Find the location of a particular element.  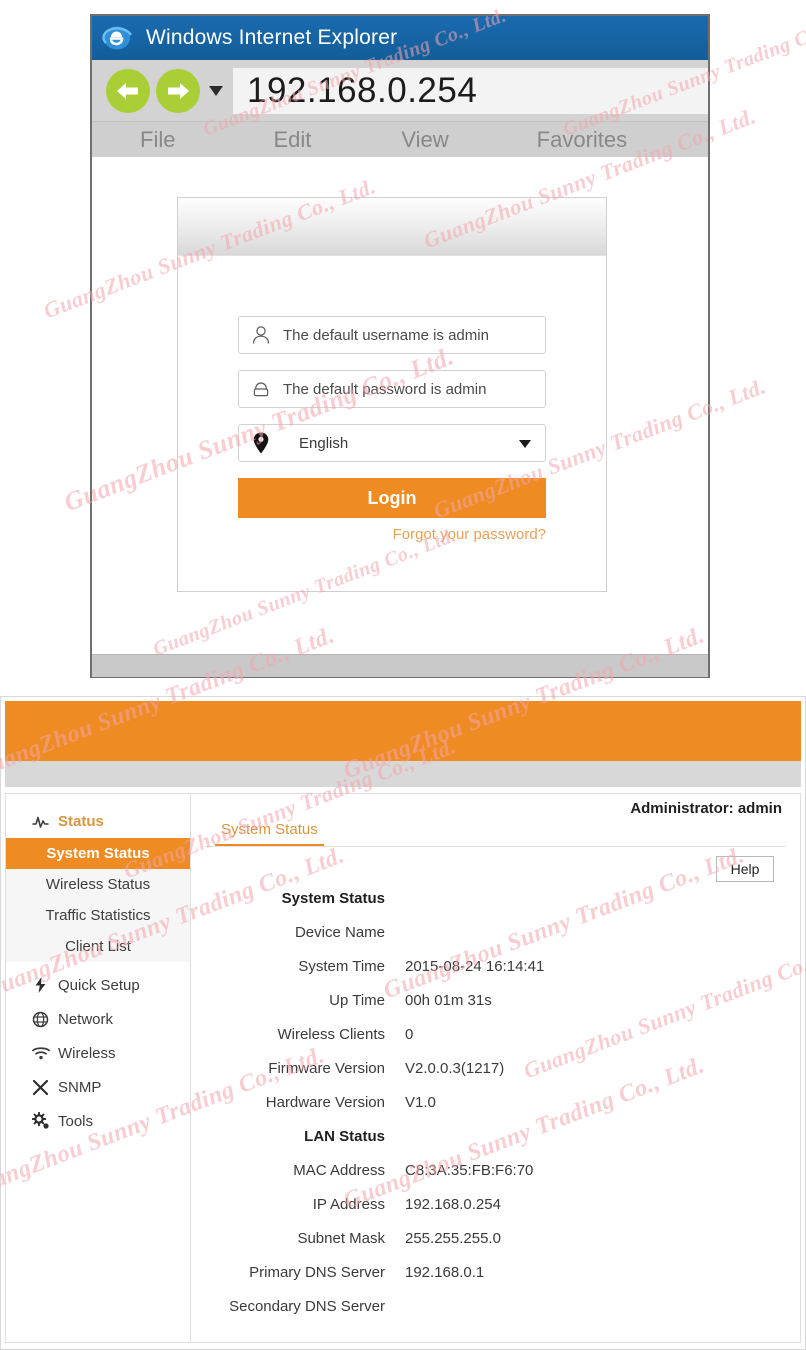

sidebar-subitem-traffic-statistics: Traffic Statistics is located at coordinates (98, 915).